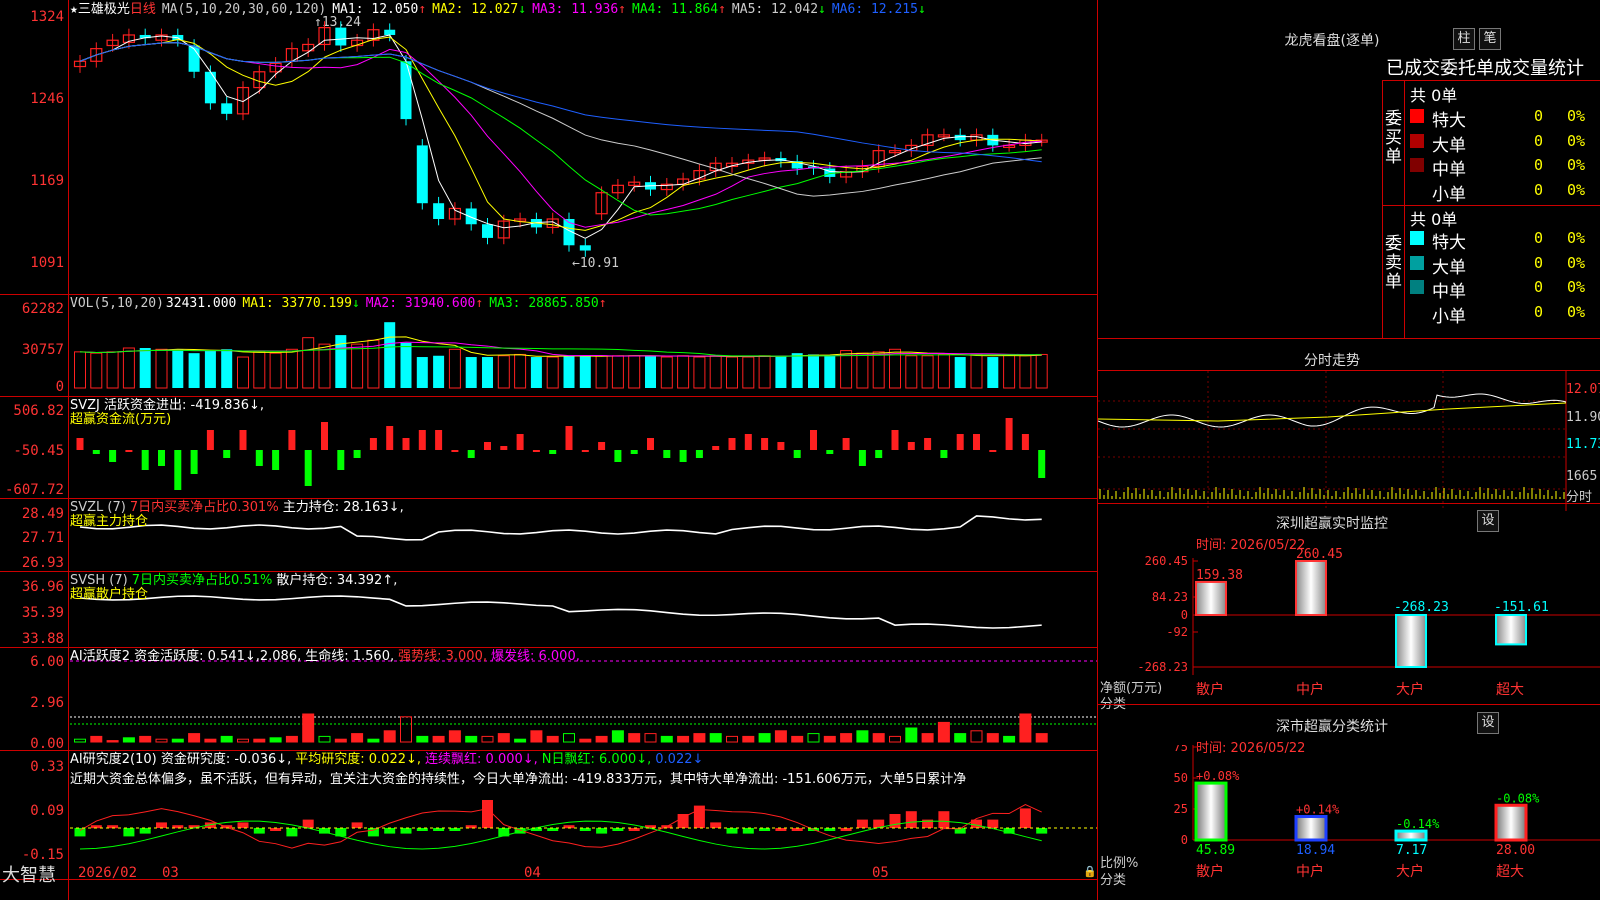 The width and height of the screenshot is (1600, 900). Describe the element at coordinates (237, 507) in the screenshot. I see `svzl-header: SVZL (7) 7日内买卖净占比0.301% 主力持仓: 28.163↓,` at that location.